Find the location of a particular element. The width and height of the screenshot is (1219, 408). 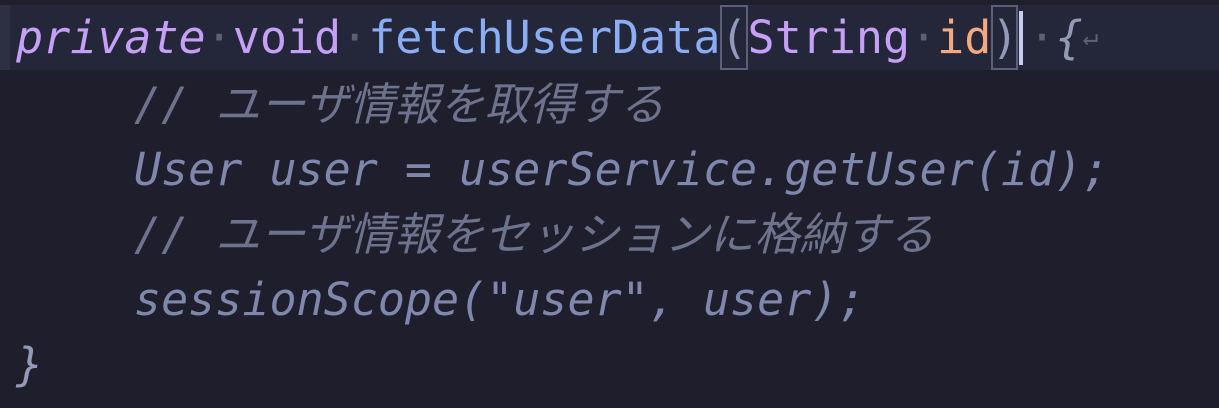

param-type: String is located at coordinates (829, 37).